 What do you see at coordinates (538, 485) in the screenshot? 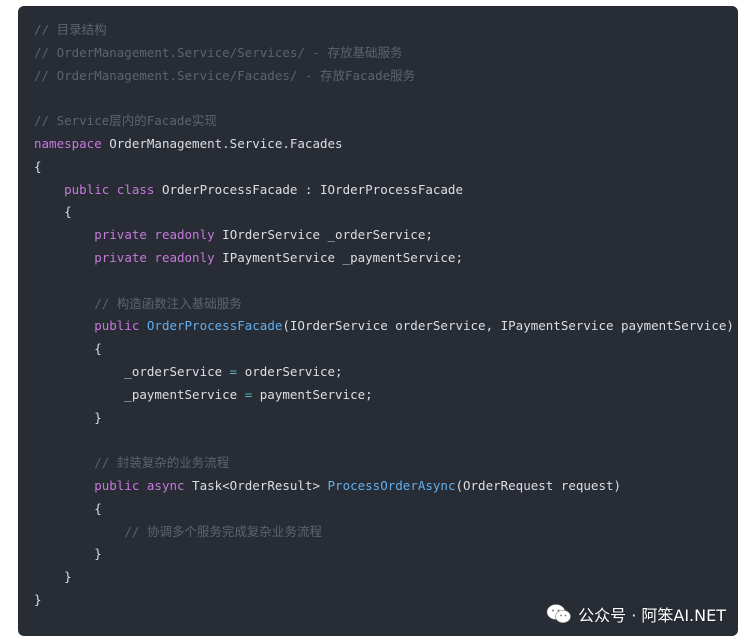
I see `code-token: (OrderRequest request)` at bounding box center [538, 485].